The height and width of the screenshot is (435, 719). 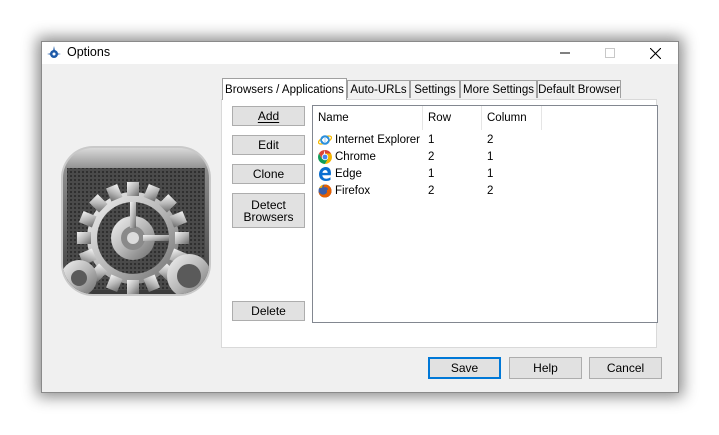 I want to click on tab-auto-urls: Auto-URLs, so click(x=378, y=89).